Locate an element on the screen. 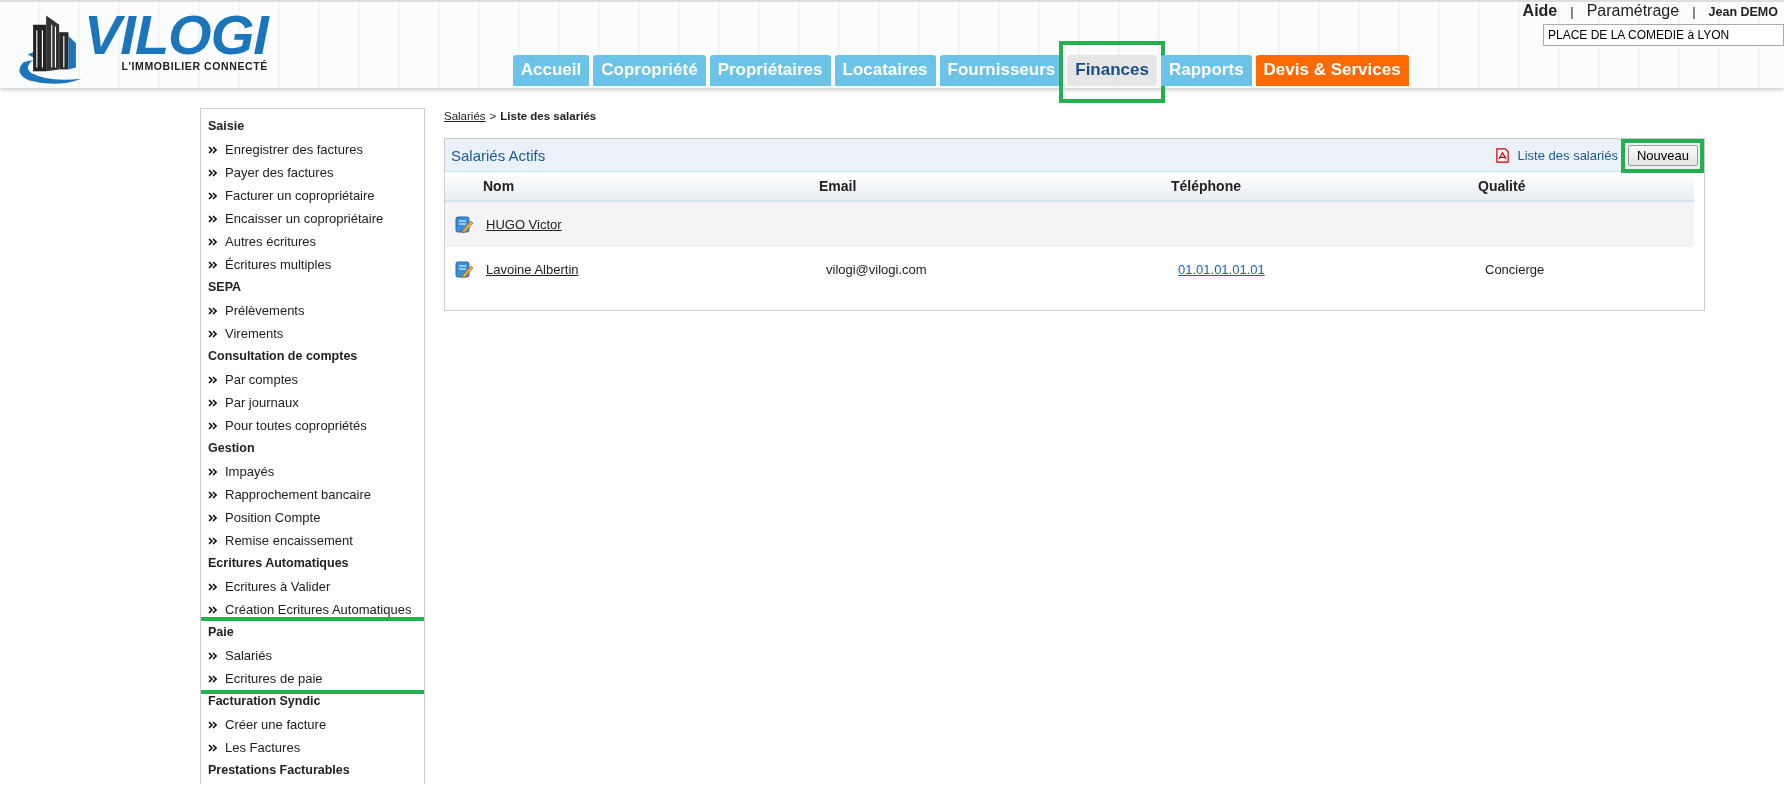 Image resolution: width=1784 pixels, height=785 pixels. section-heading: Paie is located at coordinates (221, 632).